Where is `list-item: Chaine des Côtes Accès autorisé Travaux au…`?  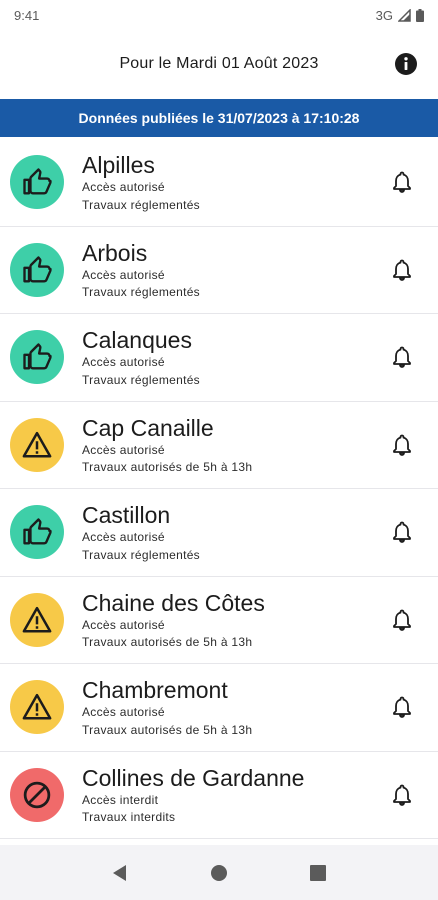
list-item: Chaine des Côtes Accès autorisé Travaux au… is located at coordinates (219, 620).